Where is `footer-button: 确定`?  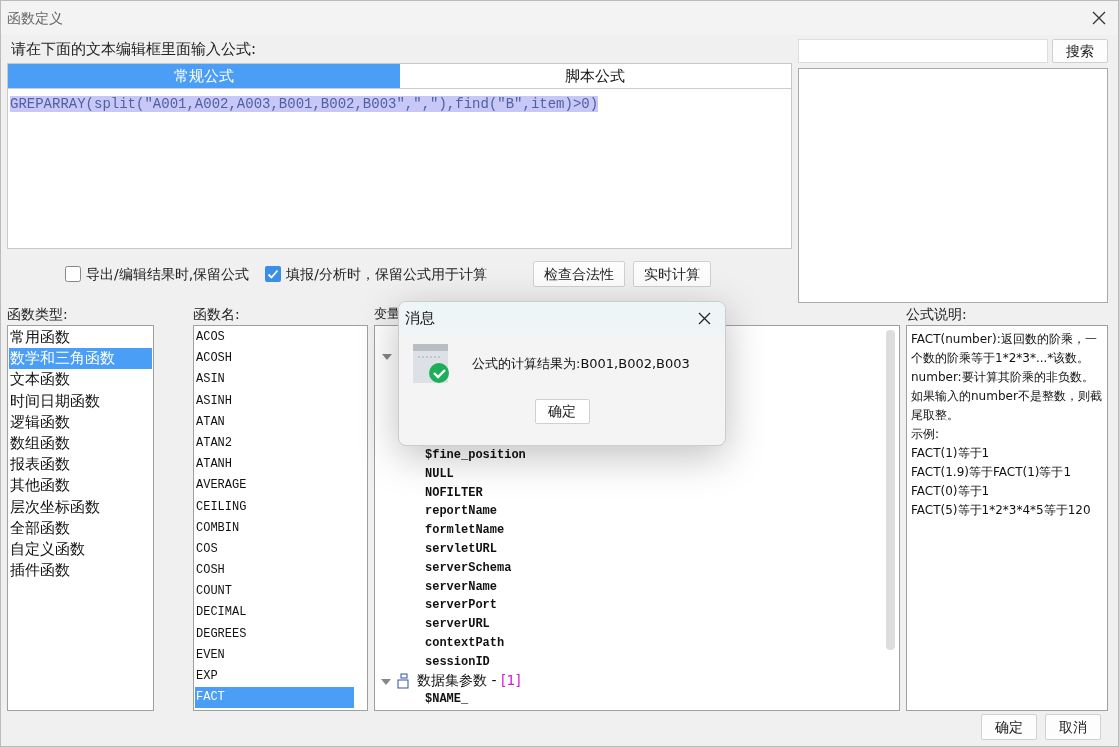
footer-button: 确定 is located at coordinates (1009, 727).